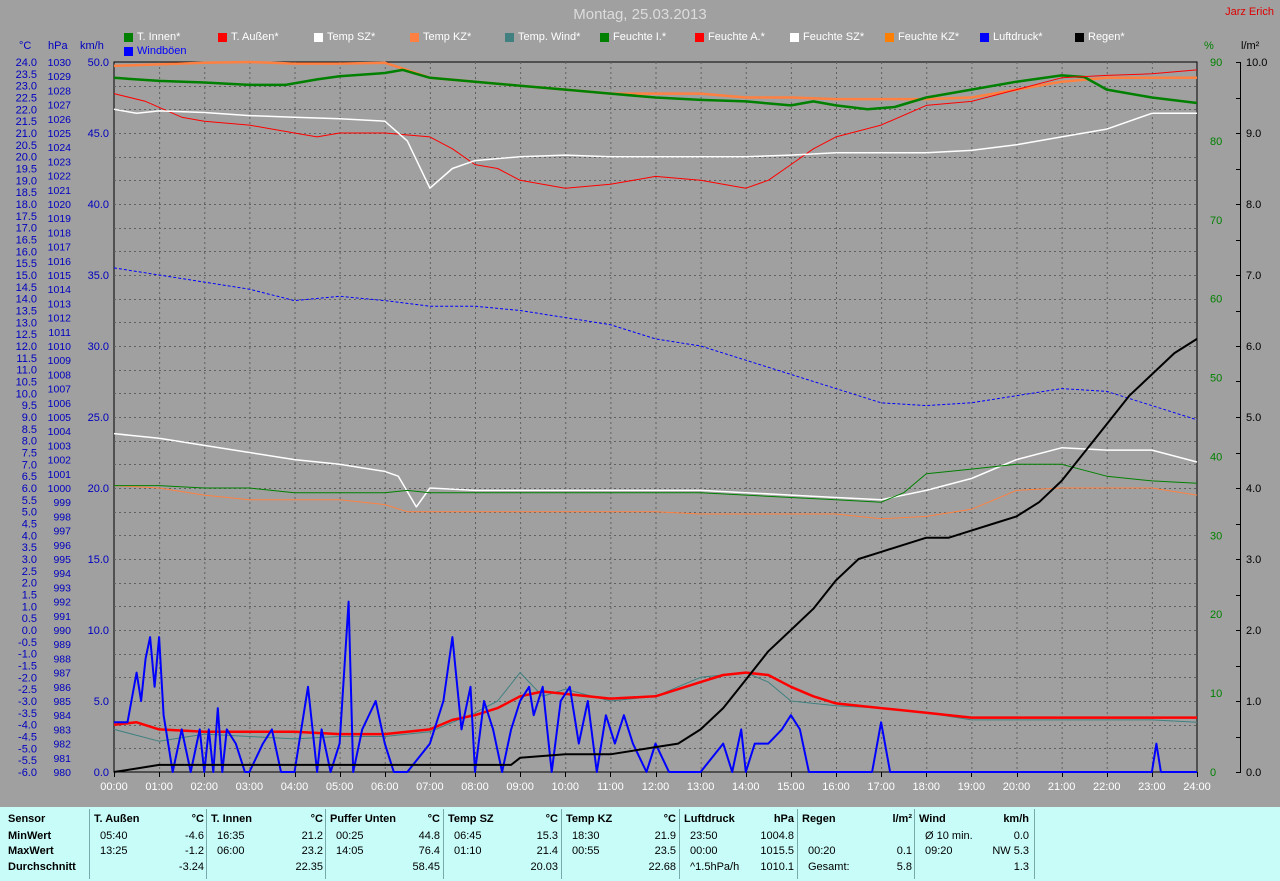  Describe the element at coordinates (565, 787) in the screenshot. I see `x-tick-label: 10:00` at that location.